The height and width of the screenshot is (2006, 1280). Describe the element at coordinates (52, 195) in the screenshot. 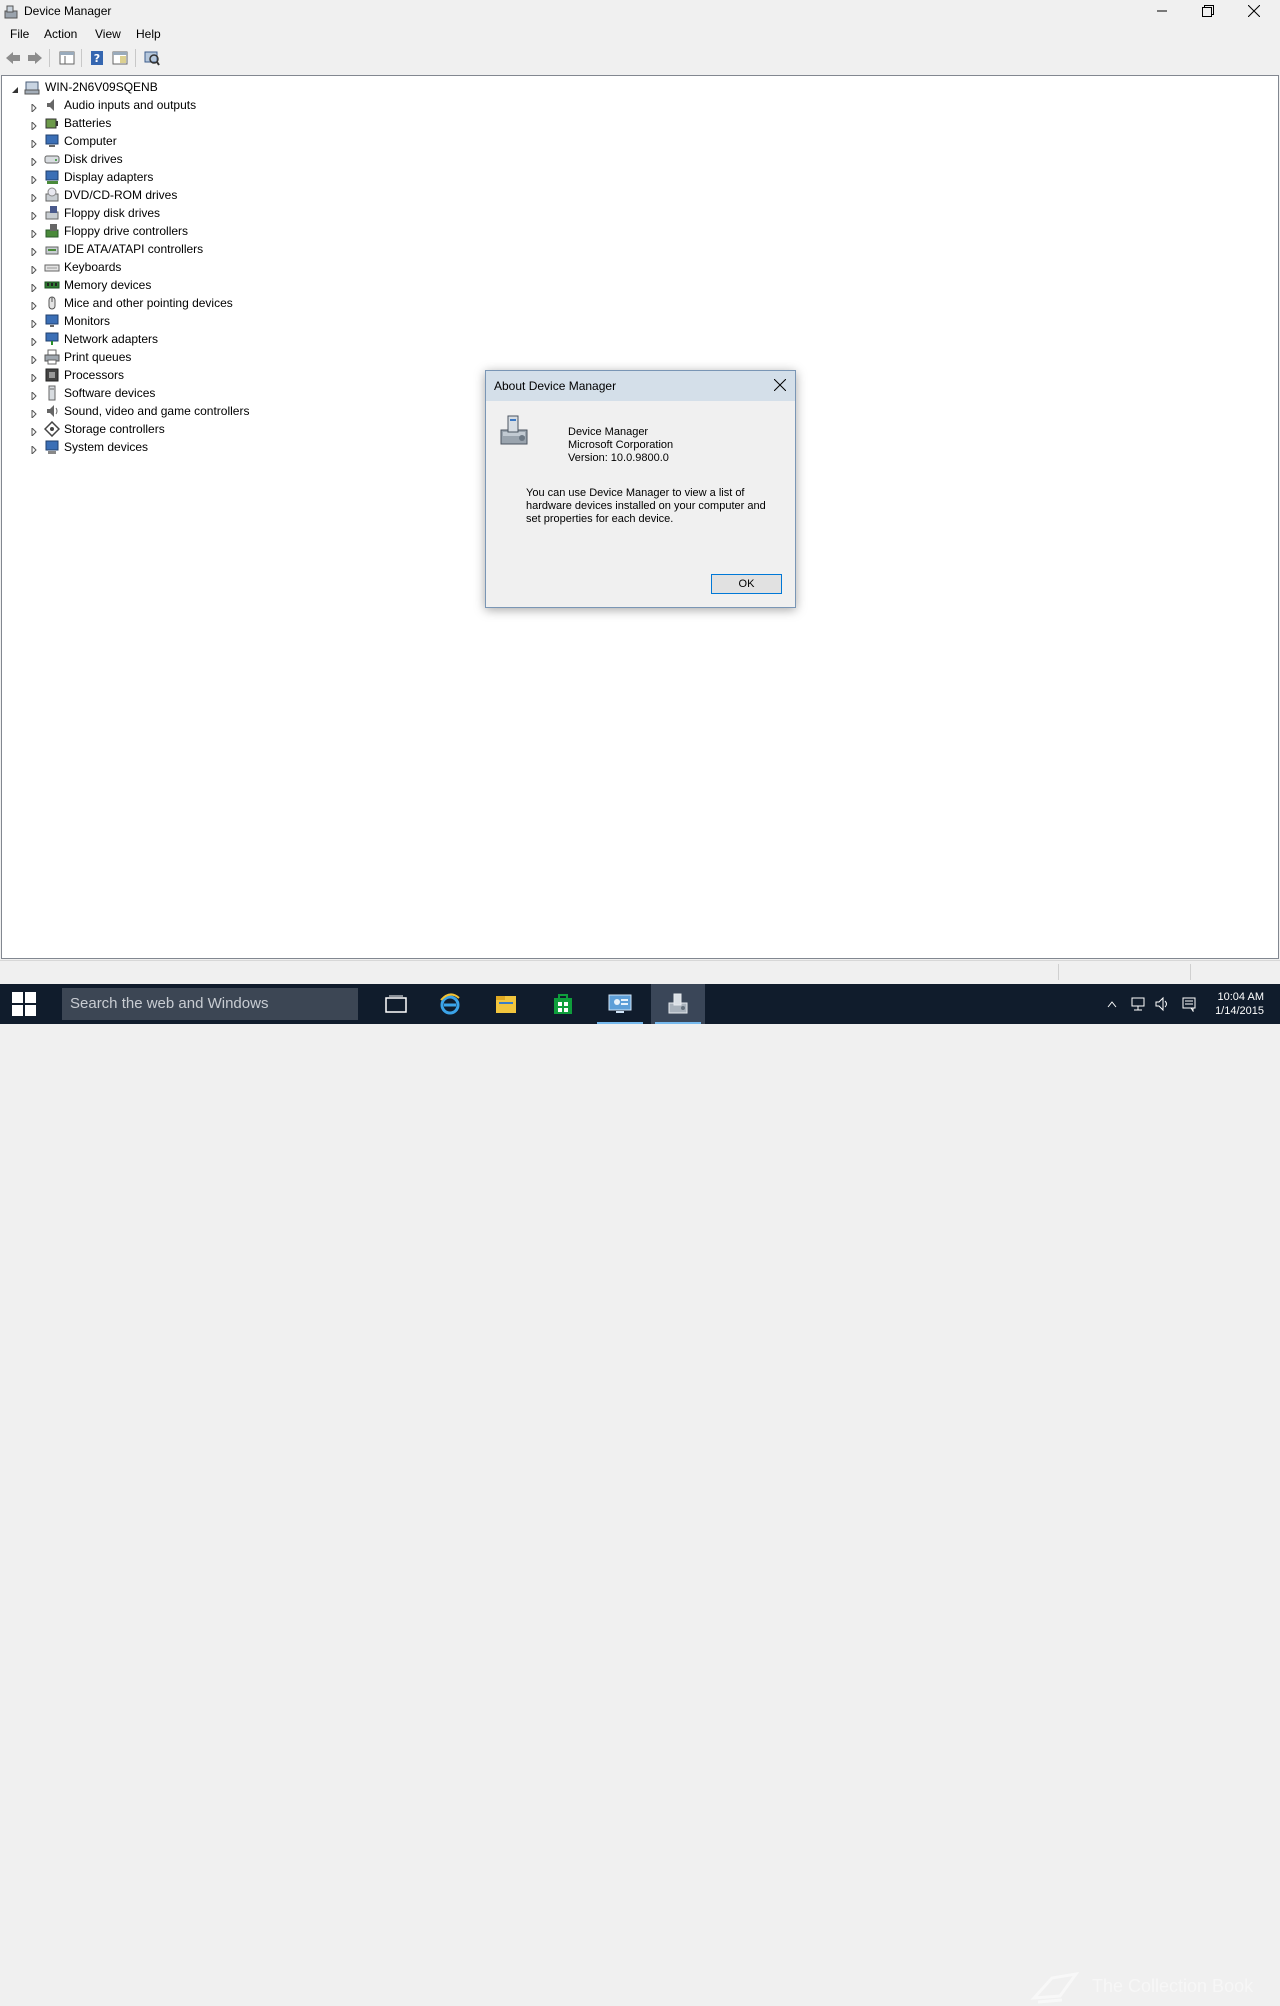

I see `dvd-drive-icon` at that location.